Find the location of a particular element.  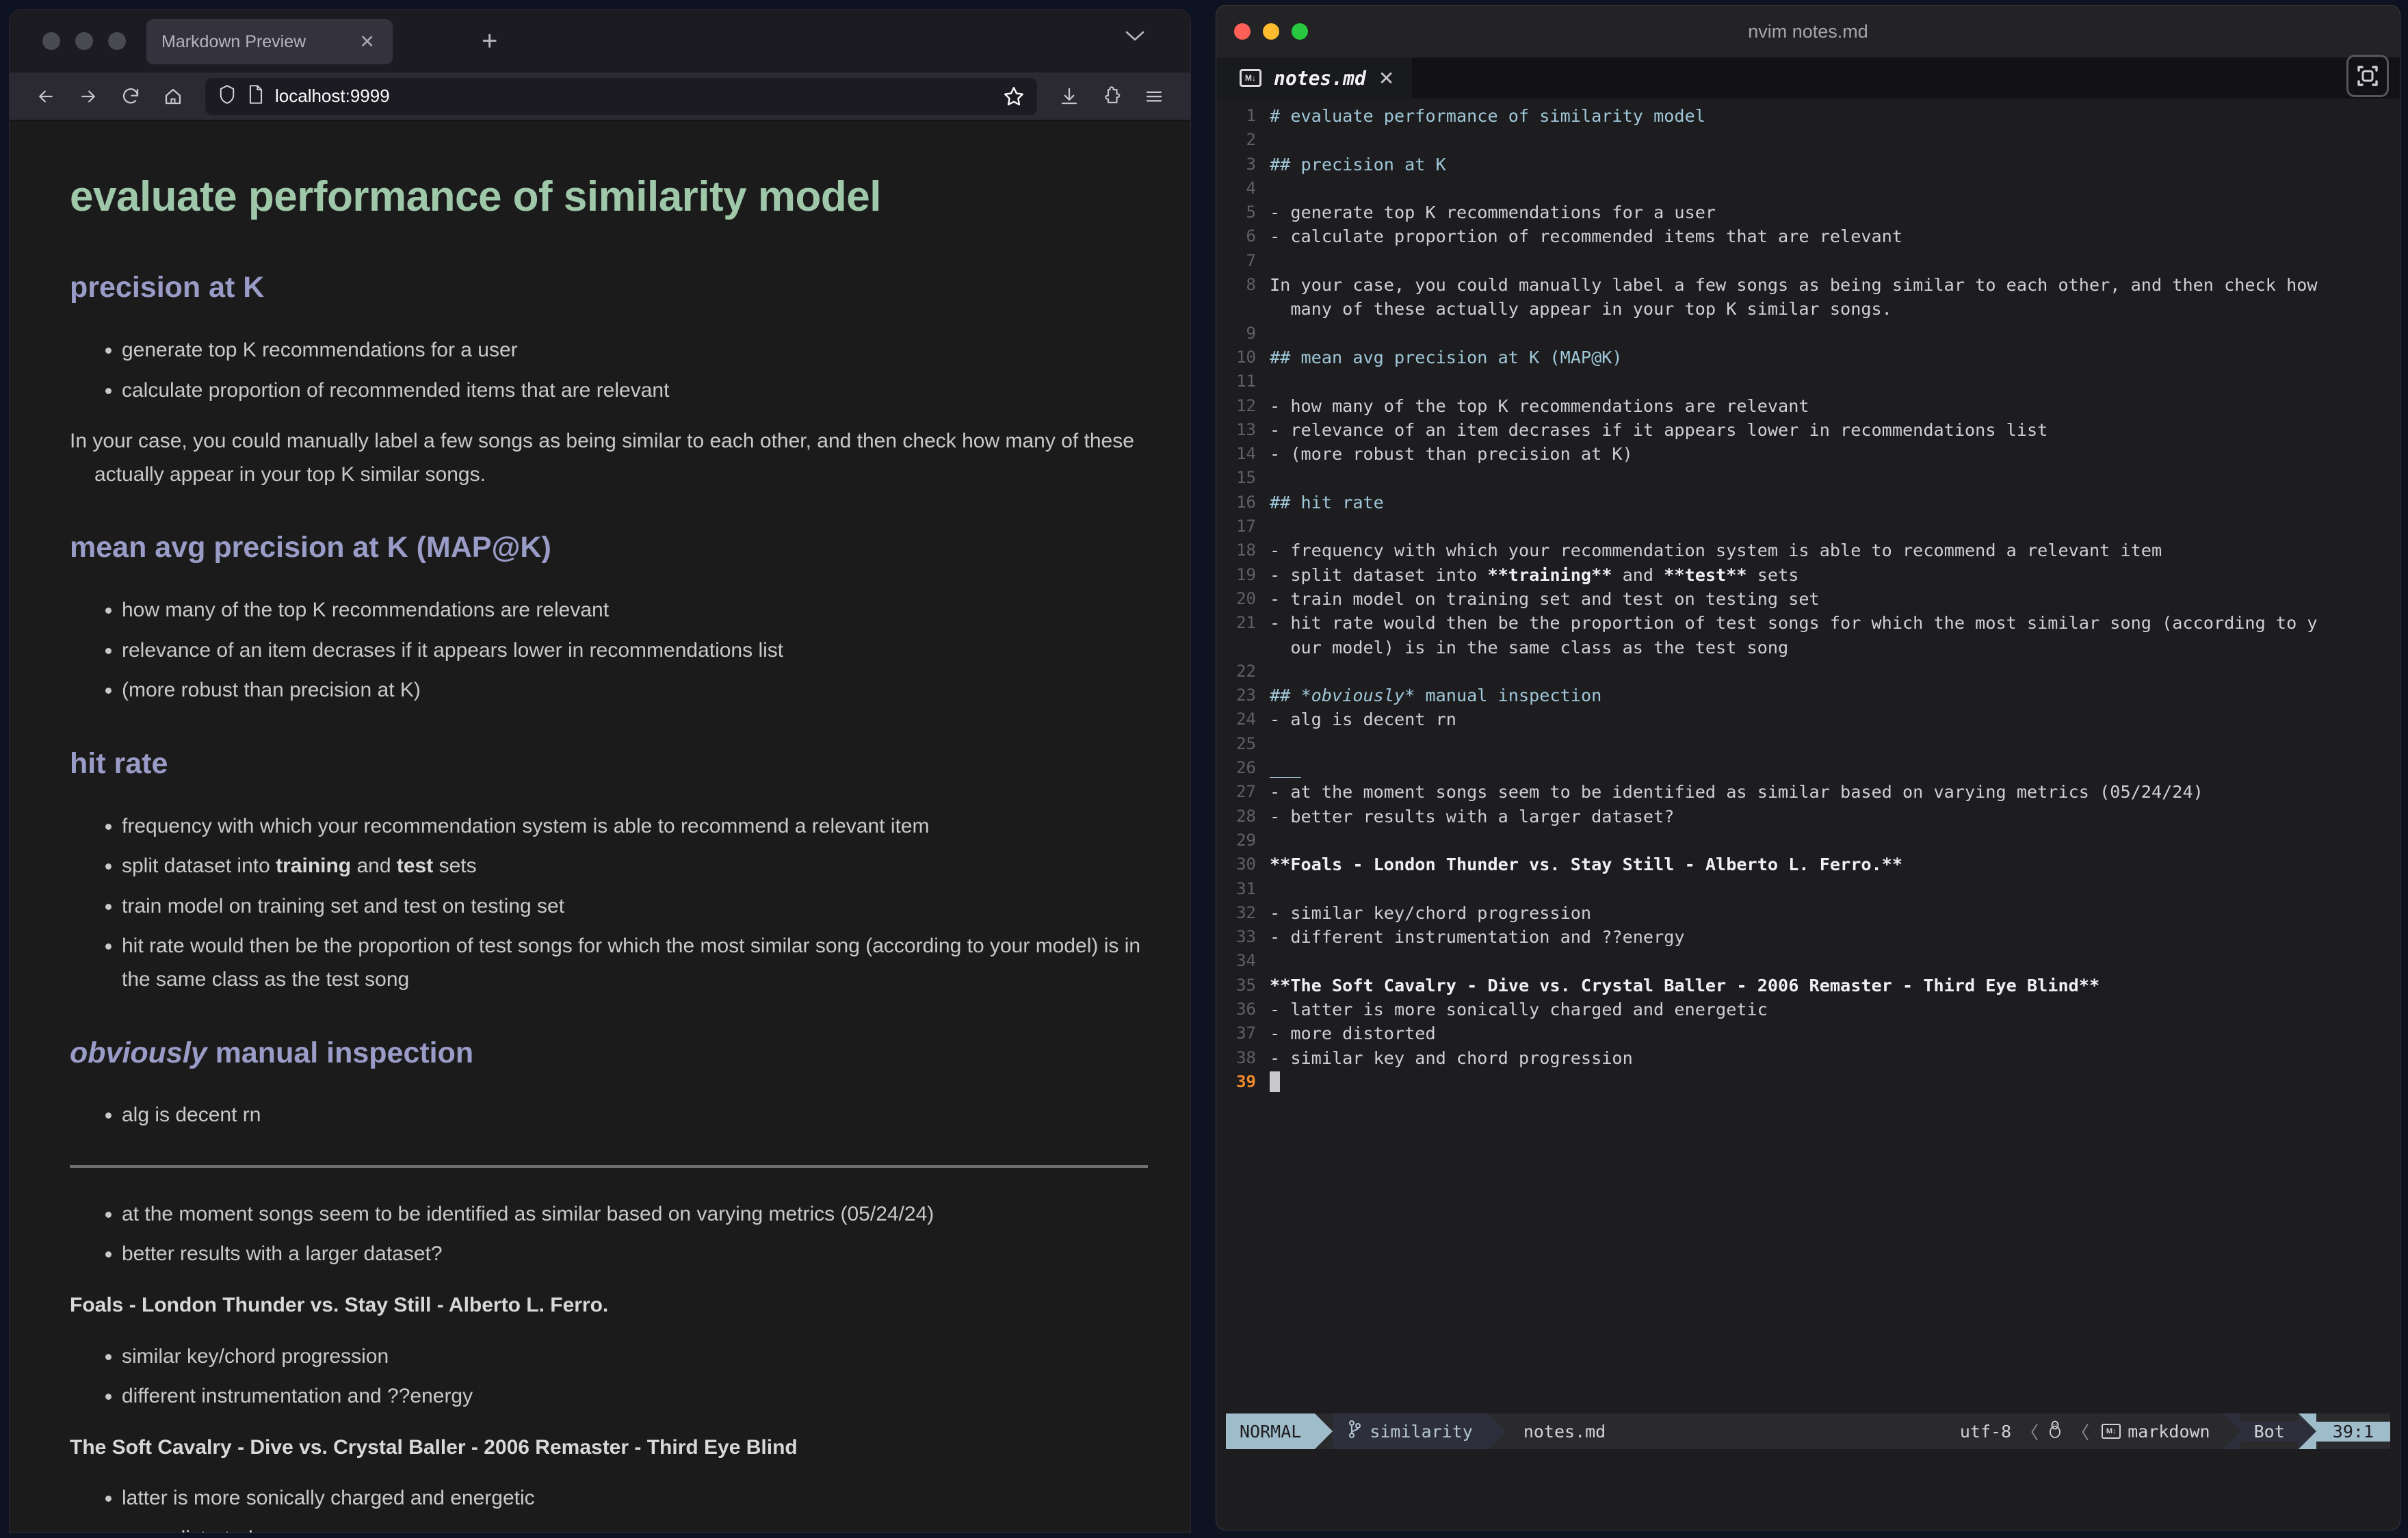

editor-line: 25 is located at coordinates (1808, 744).